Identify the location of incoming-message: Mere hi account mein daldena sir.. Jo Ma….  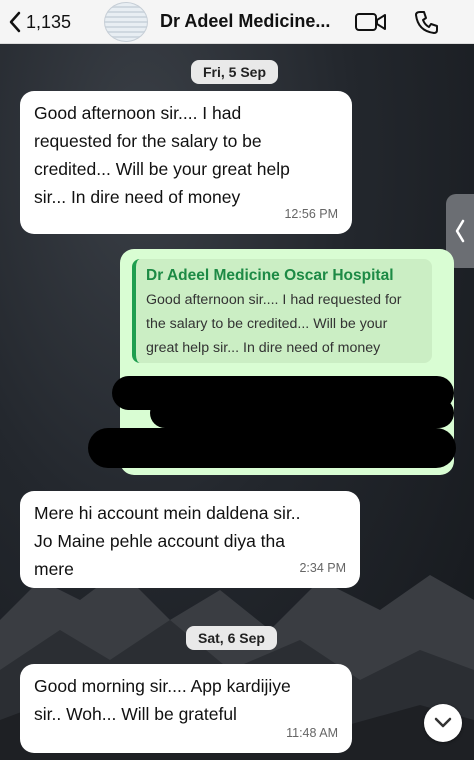
(190, 539).